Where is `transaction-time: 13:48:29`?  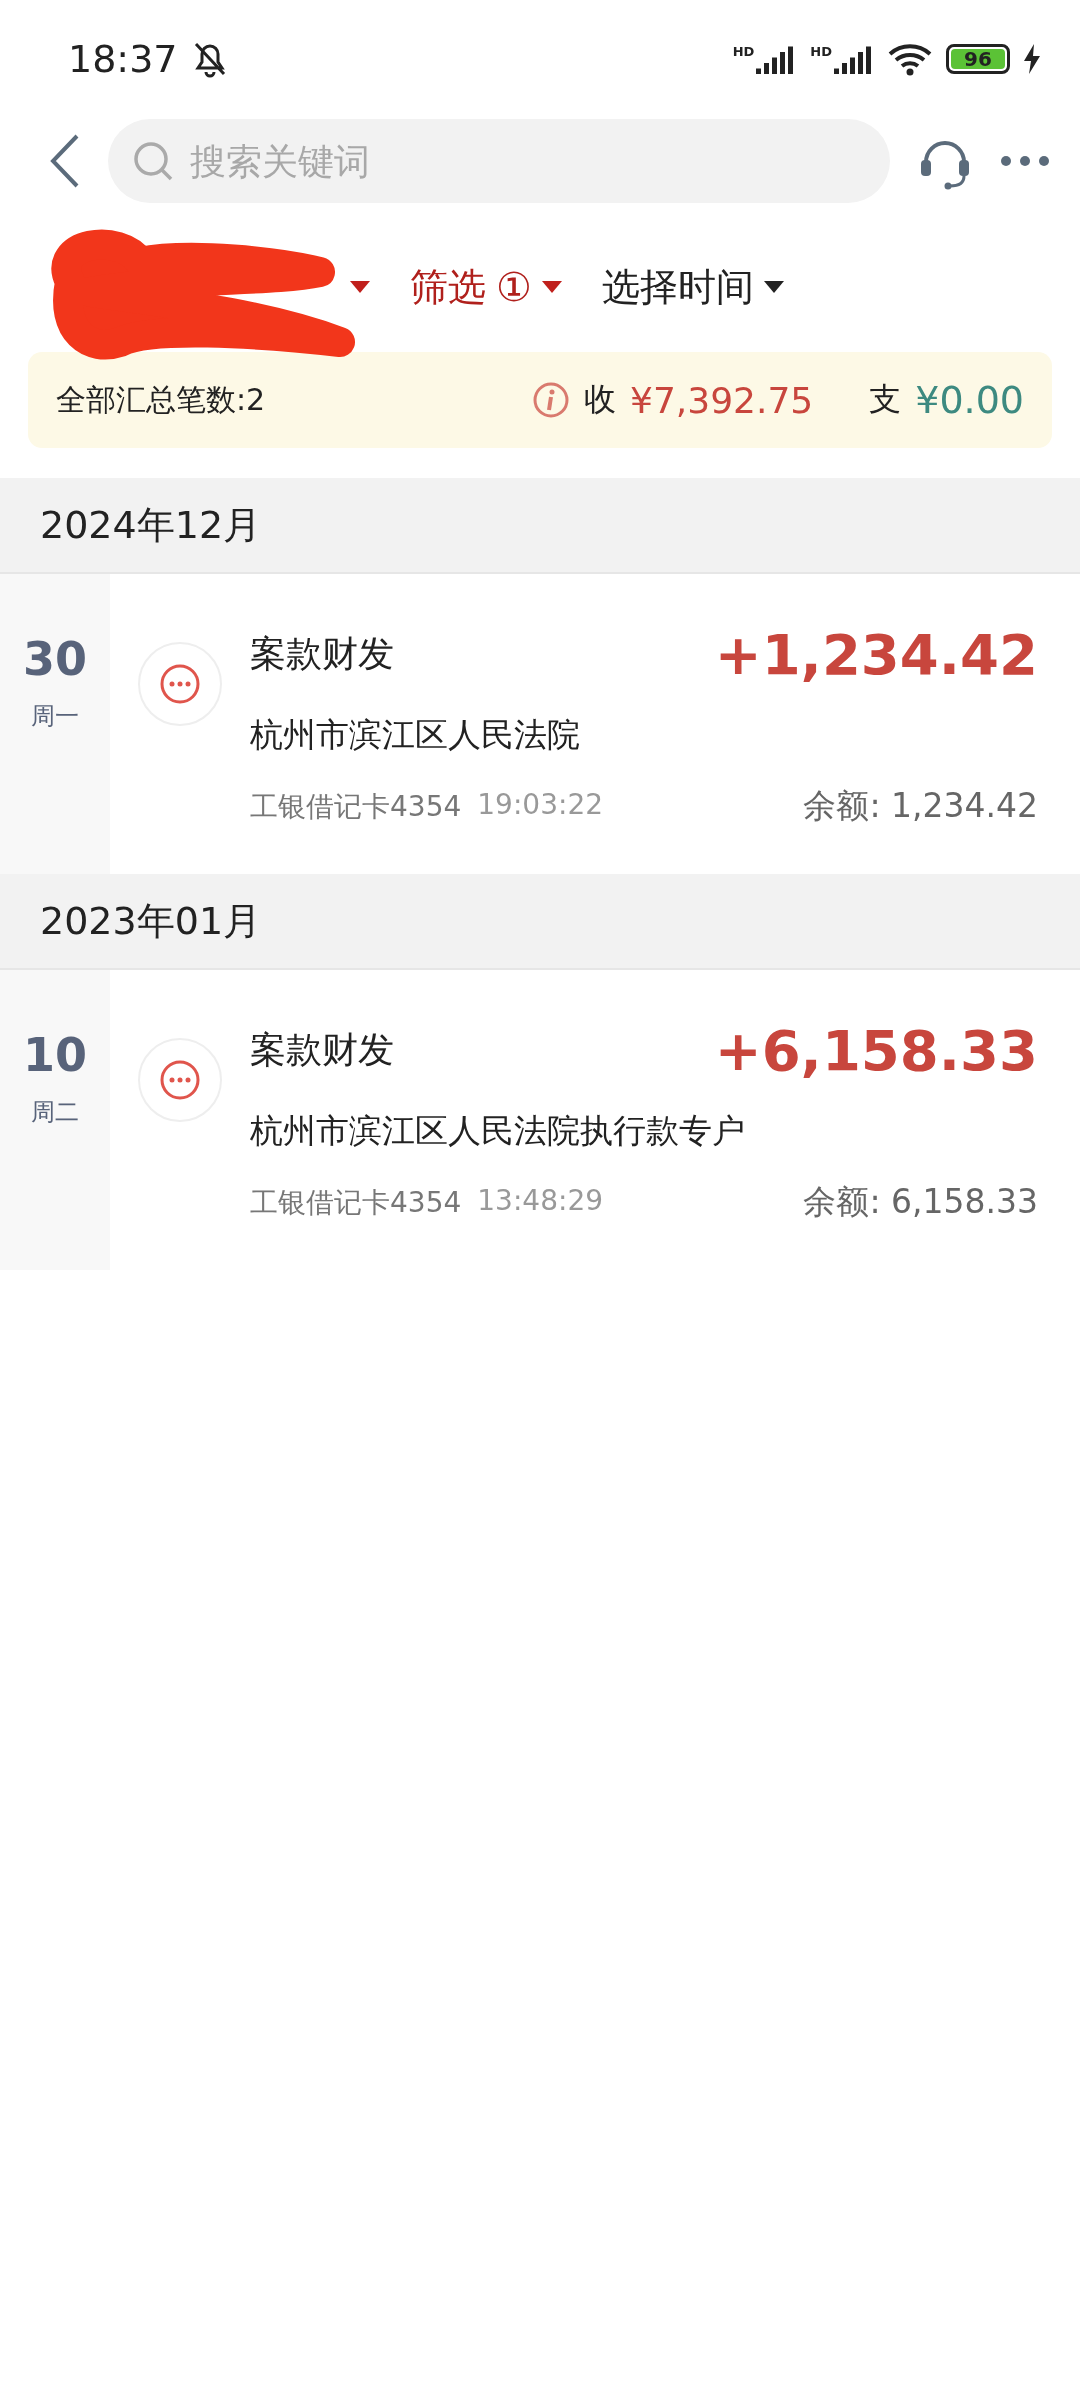
transaction-time: 13:48:29 is located at coordinates (540, 1201).